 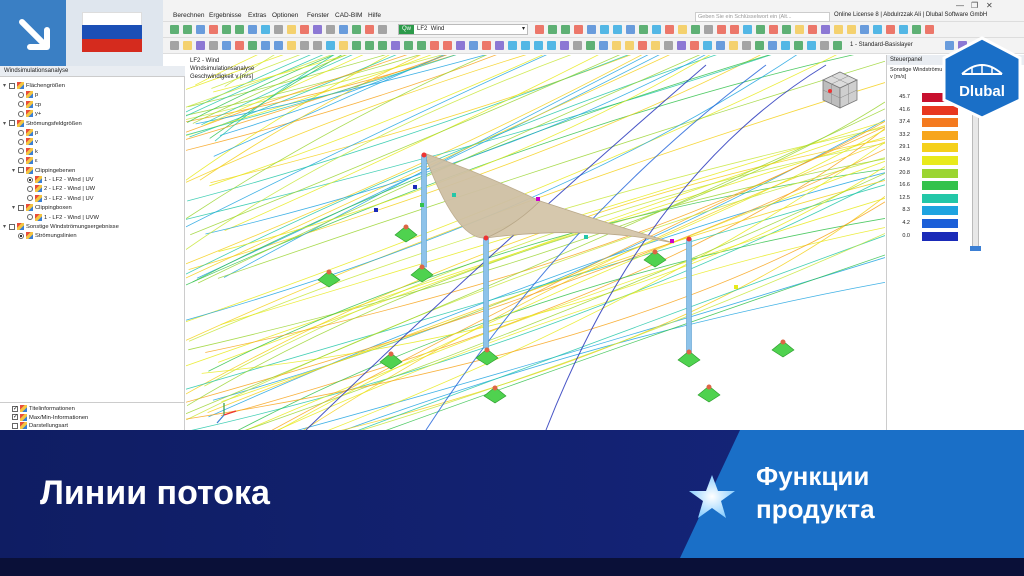 I want to click on menu-extras: Extras, so click(x=257, y=15).